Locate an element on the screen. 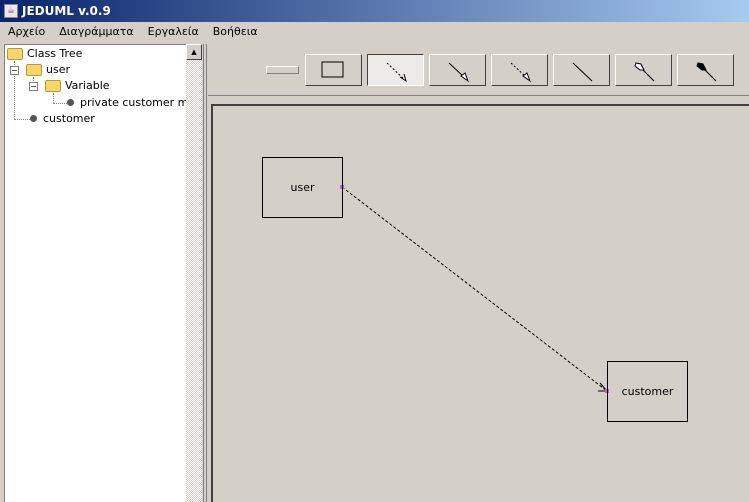 The height and width of the screenshot is (502, 749). tree-label: user is located at coordinates (58, 69).